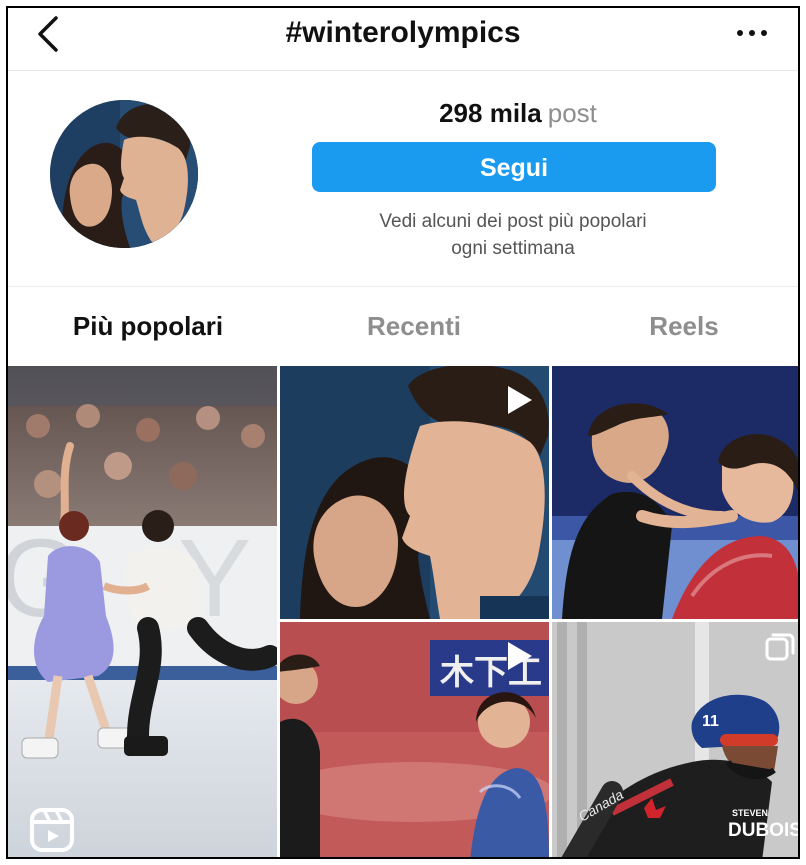 The width and height of the screenshot is (806, 865). Describe the element at coordinates (513, 221) in the screenshot. I see `hint-line-1: Vedi alcuni dei post più popolari` at that location.